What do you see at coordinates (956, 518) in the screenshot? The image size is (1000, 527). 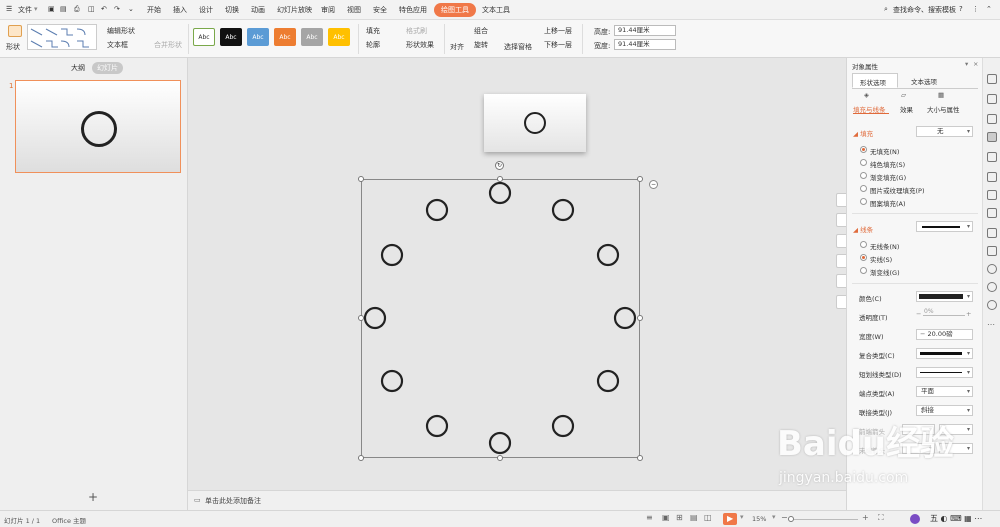 I see `ime-toolbar-icon: 五 ◐ ⌨ ▦ ⋯` at bounding box center [956, 518].